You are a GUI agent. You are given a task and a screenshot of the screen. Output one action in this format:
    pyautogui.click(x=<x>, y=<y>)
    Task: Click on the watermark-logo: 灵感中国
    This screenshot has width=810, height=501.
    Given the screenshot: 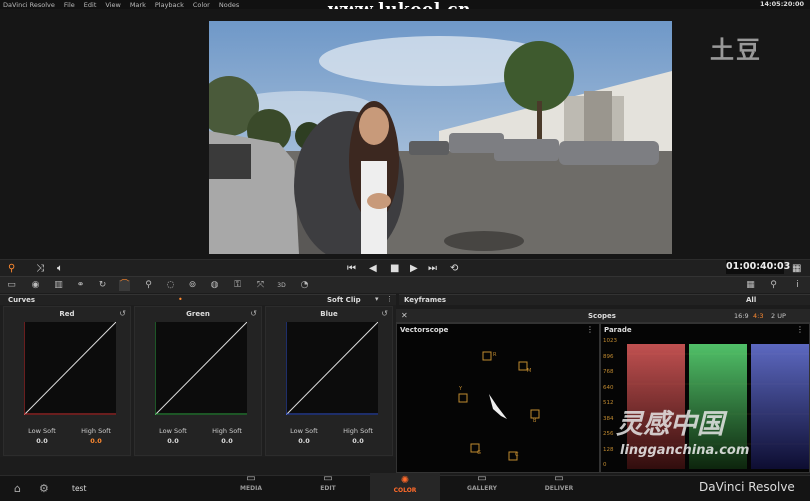 What is the action you would take?
    pyautogui.click(x=670, y=424)
    